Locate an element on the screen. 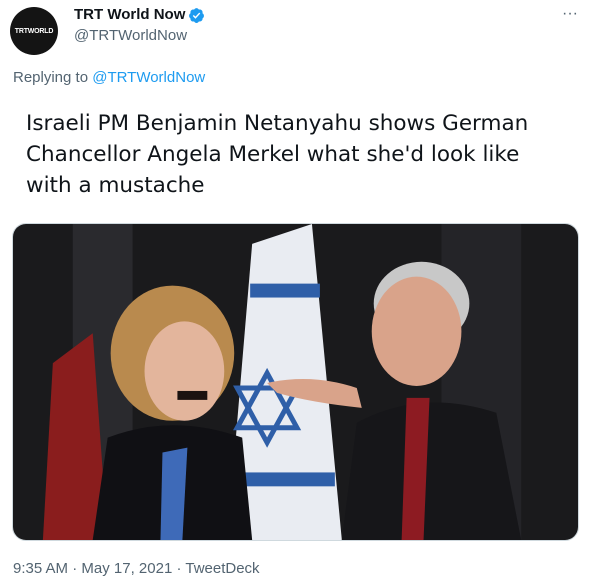 The width and height of the screenshot is (591, 586). tweet-timestamp-line: 9:35 AM · May 17, 2021 · TweetDeck is located at coordinates (136, 568).